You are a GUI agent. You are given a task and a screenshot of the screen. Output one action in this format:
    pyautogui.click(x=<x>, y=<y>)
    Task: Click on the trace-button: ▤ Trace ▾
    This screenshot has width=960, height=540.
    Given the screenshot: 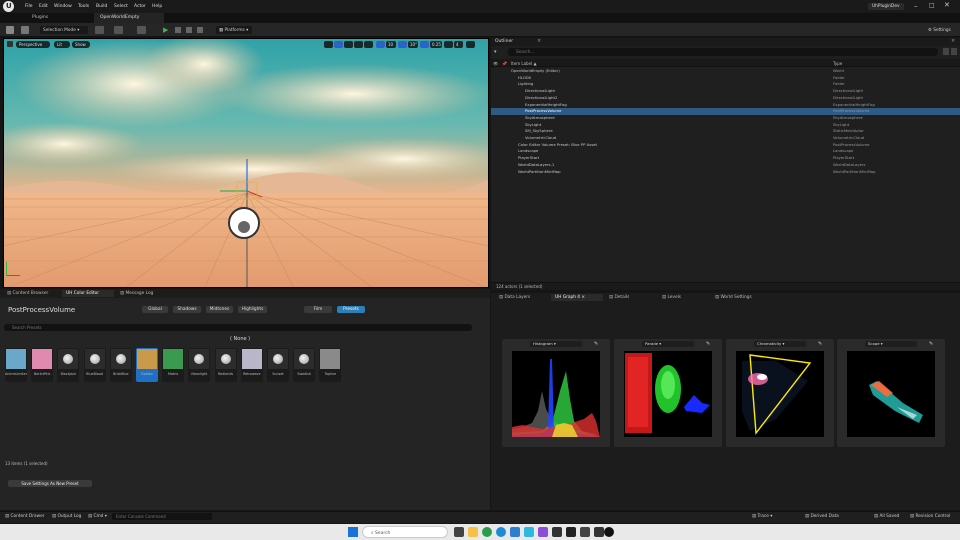 What is the action you would take?
    pyautogui.click(x=762, y=516)
    